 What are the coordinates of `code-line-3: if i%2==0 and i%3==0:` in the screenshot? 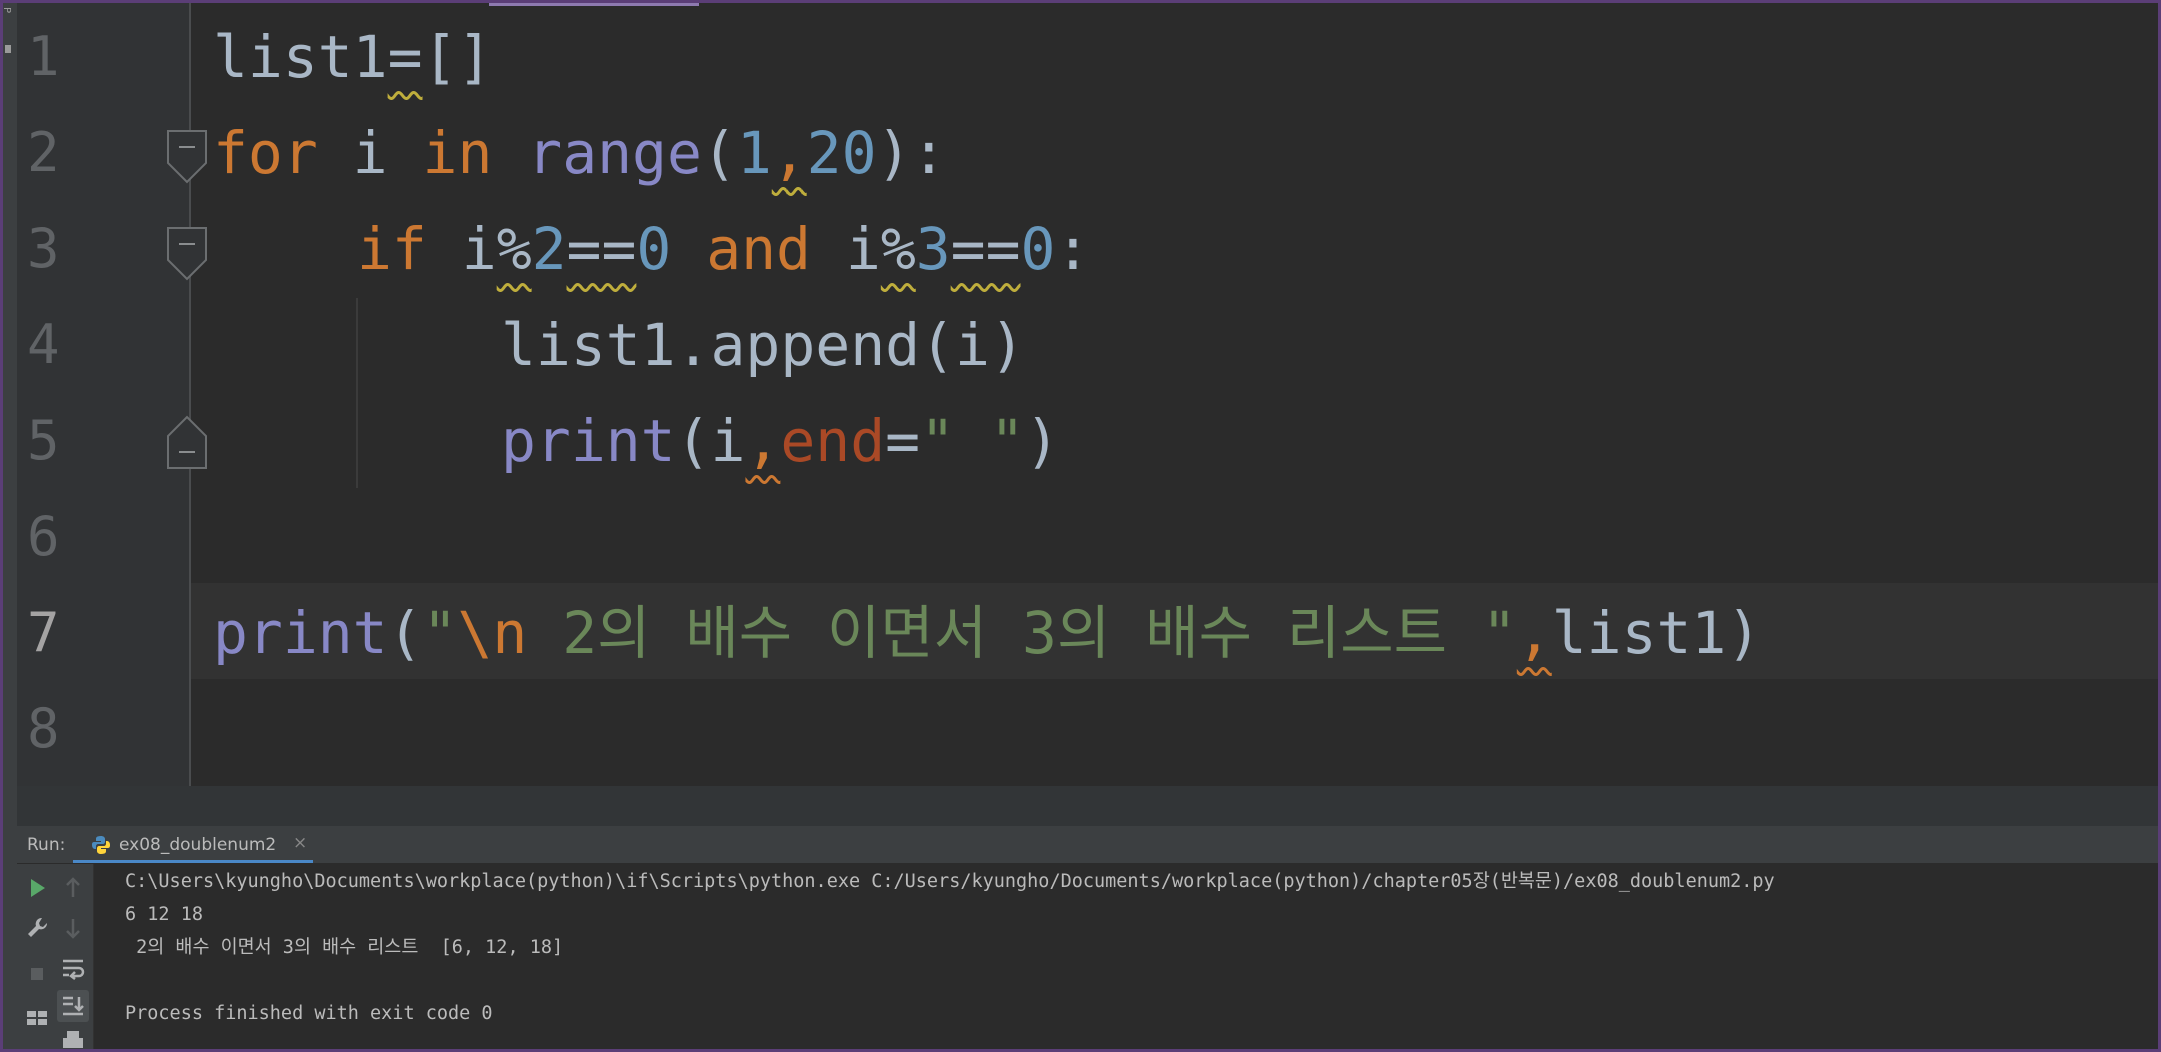 It's located at (723, 249).